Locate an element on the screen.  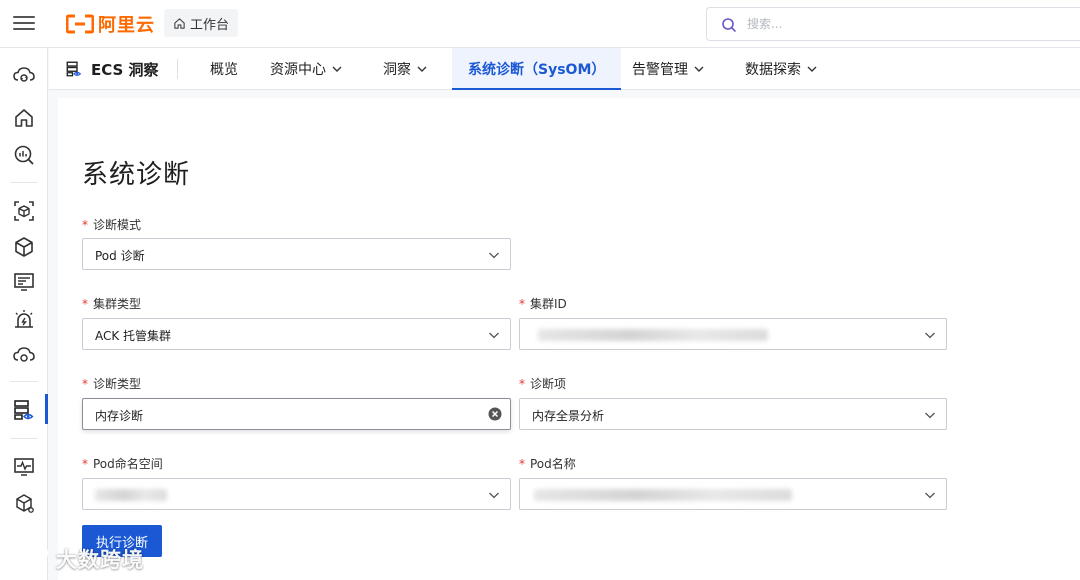
label-text: Pod命名空间 is located at coordinates (128, 464).